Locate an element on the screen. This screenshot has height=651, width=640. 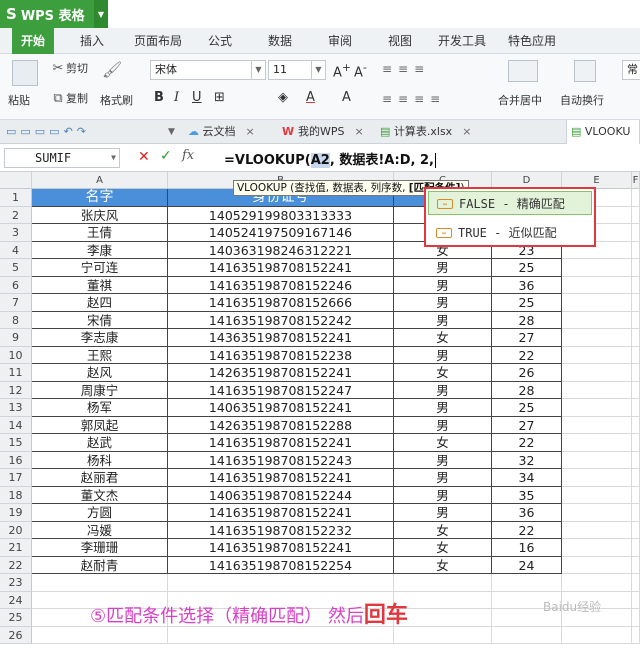
tab-special: 特色应用 is located at coordinates (532, 41).